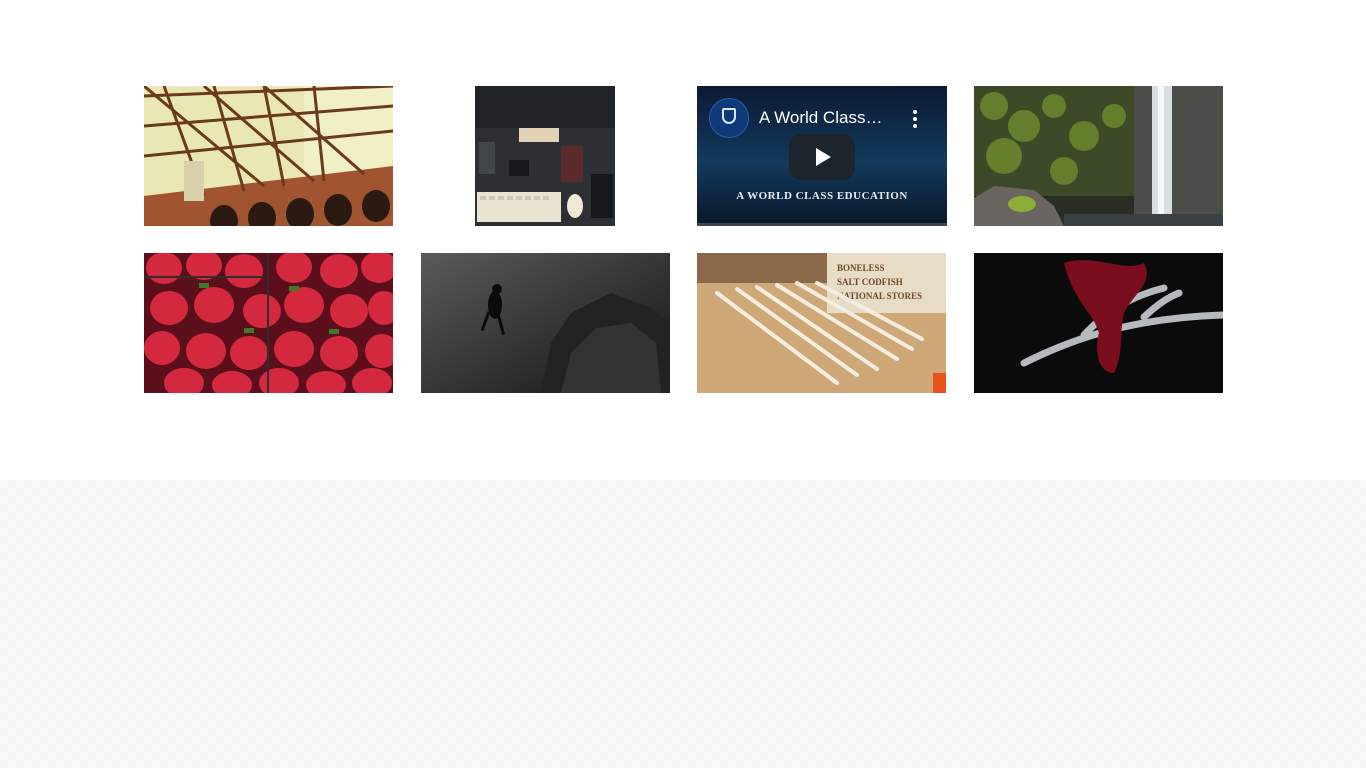  I want to click on video-progress-bar, so click(822, 224).